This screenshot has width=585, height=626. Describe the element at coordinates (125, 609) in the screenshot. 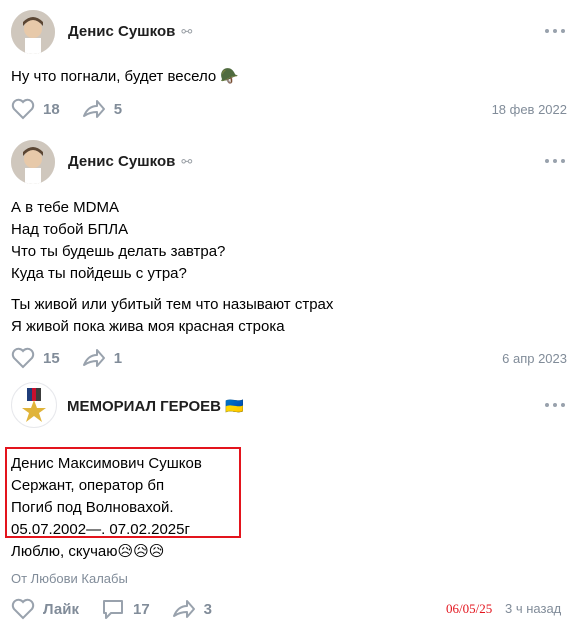

I see `comment-button: 17` at that location.